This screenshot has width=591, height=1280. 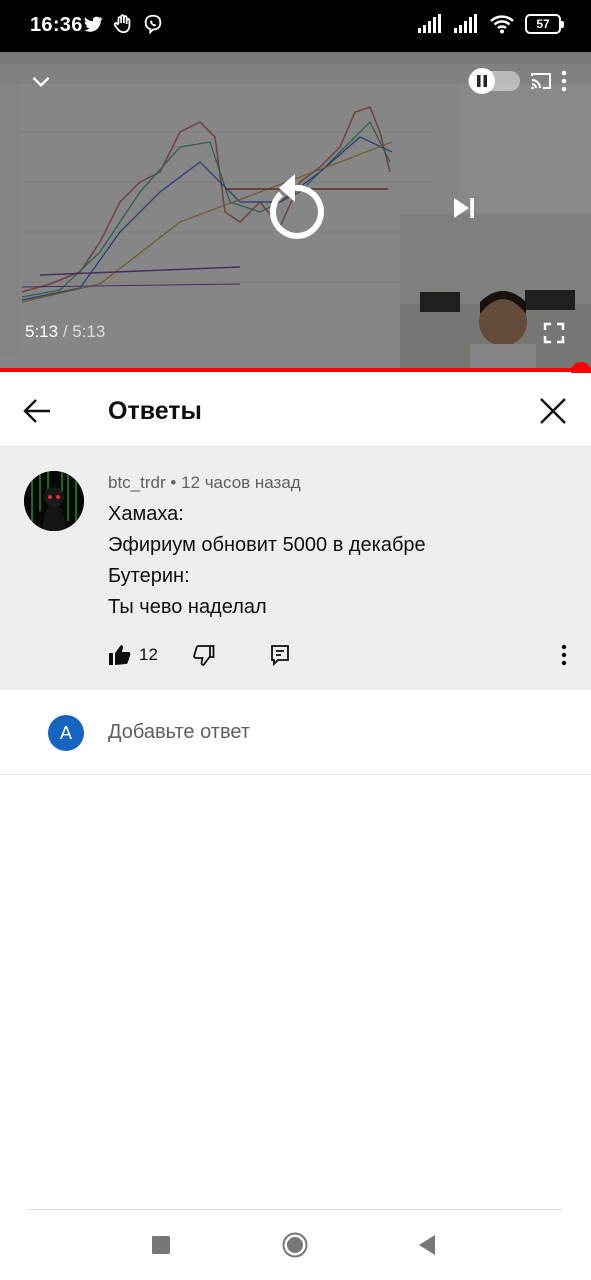 I want to click on back-icon, so click(x=427, y=1245).